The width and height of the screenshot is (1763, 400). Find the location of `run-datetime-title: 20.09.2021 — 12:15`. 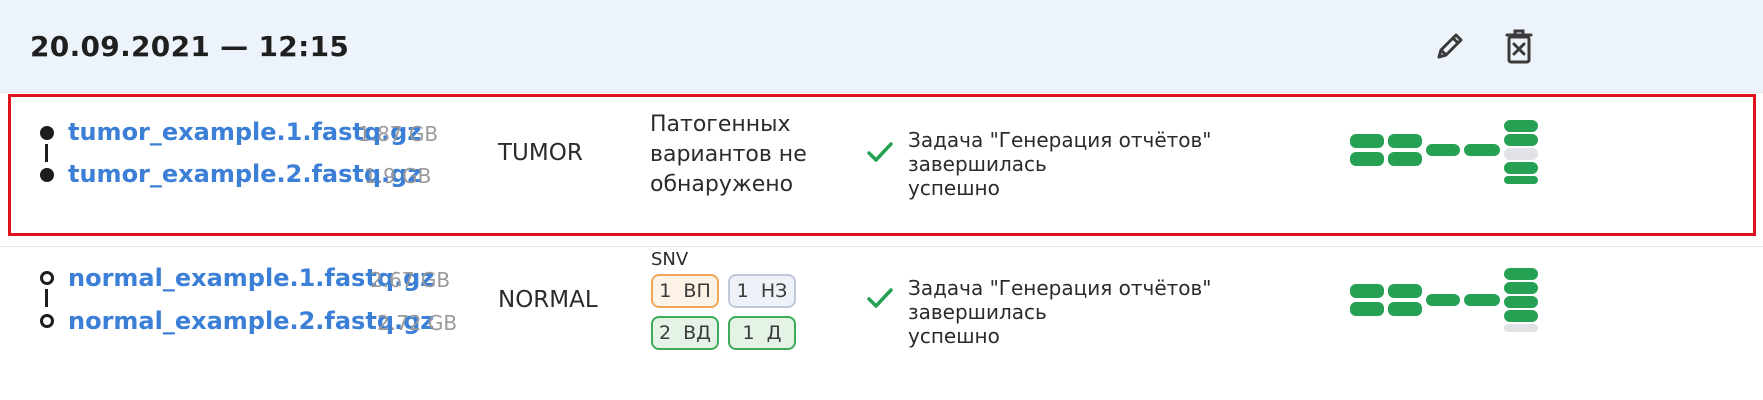

run-datetime-title: 20.09.2021 — 12:15 is located at coordinates (190, 46).